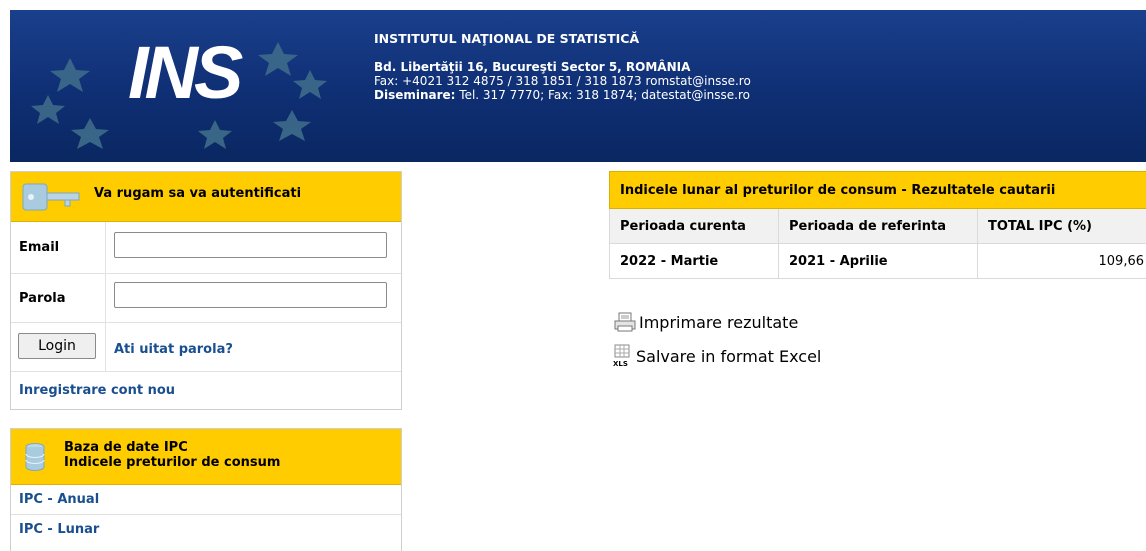  Describe the element at coordinates (39, 247) in the screenshot. I see `email-label: Email` at that location.